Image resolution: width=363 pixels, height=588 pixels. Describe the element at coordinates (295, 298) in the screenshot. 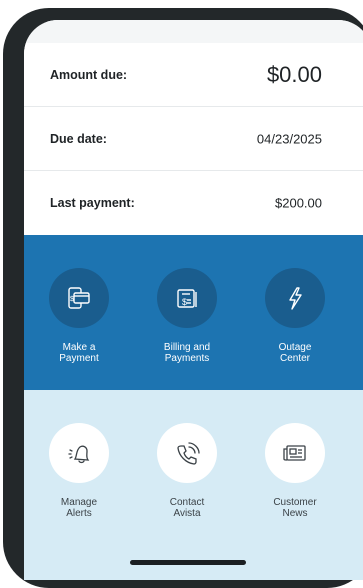

I see `lightning-icon` at that location.